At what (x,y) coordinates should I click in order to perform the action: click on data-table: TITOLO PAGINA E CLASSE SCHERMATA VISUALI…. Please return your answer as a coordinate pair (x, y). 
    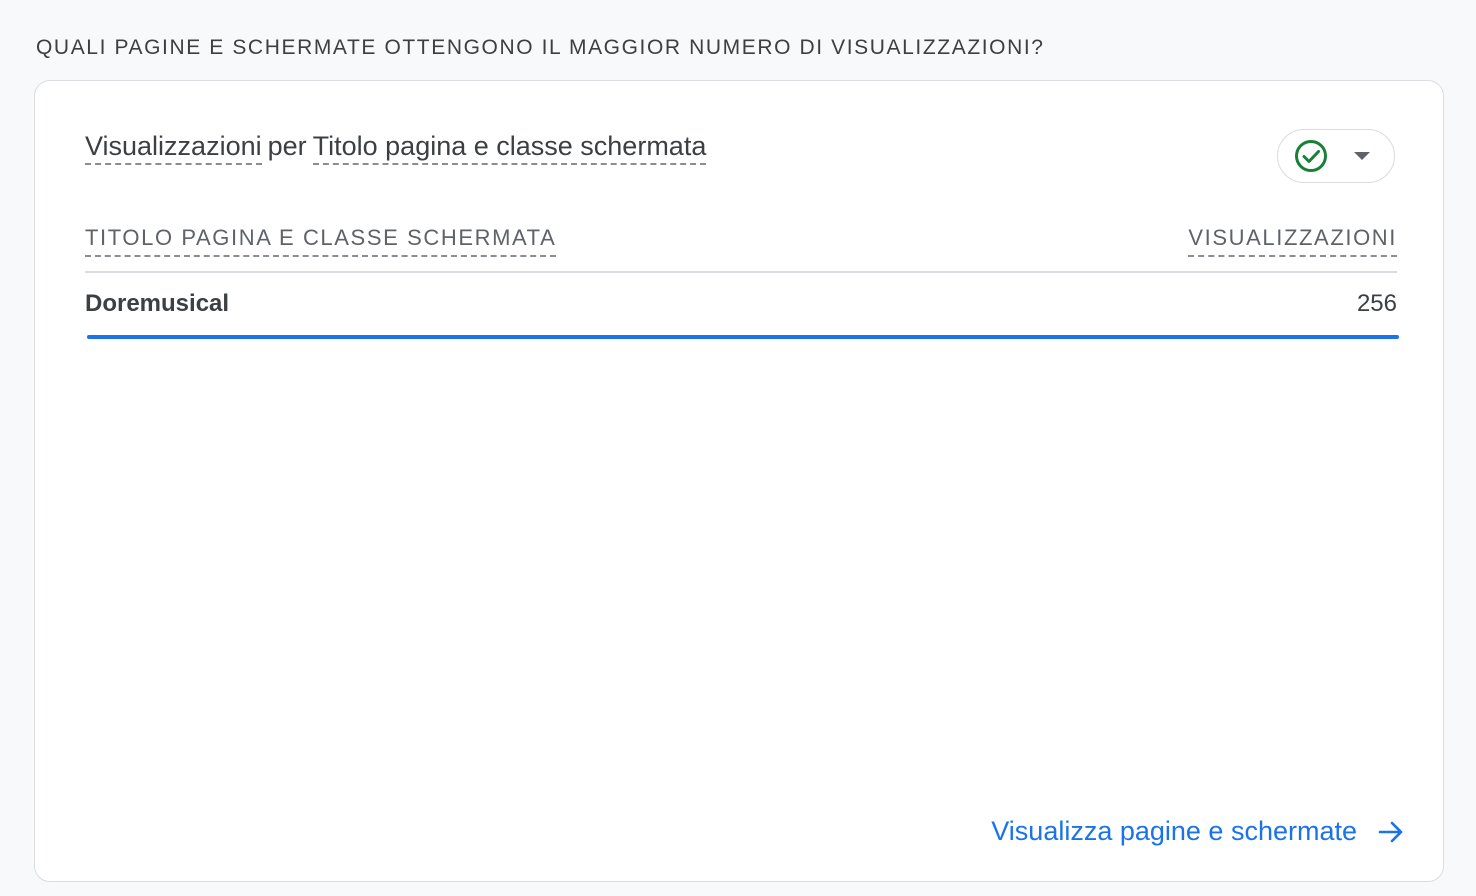
    Looking at the image, I should click on (742, 280).